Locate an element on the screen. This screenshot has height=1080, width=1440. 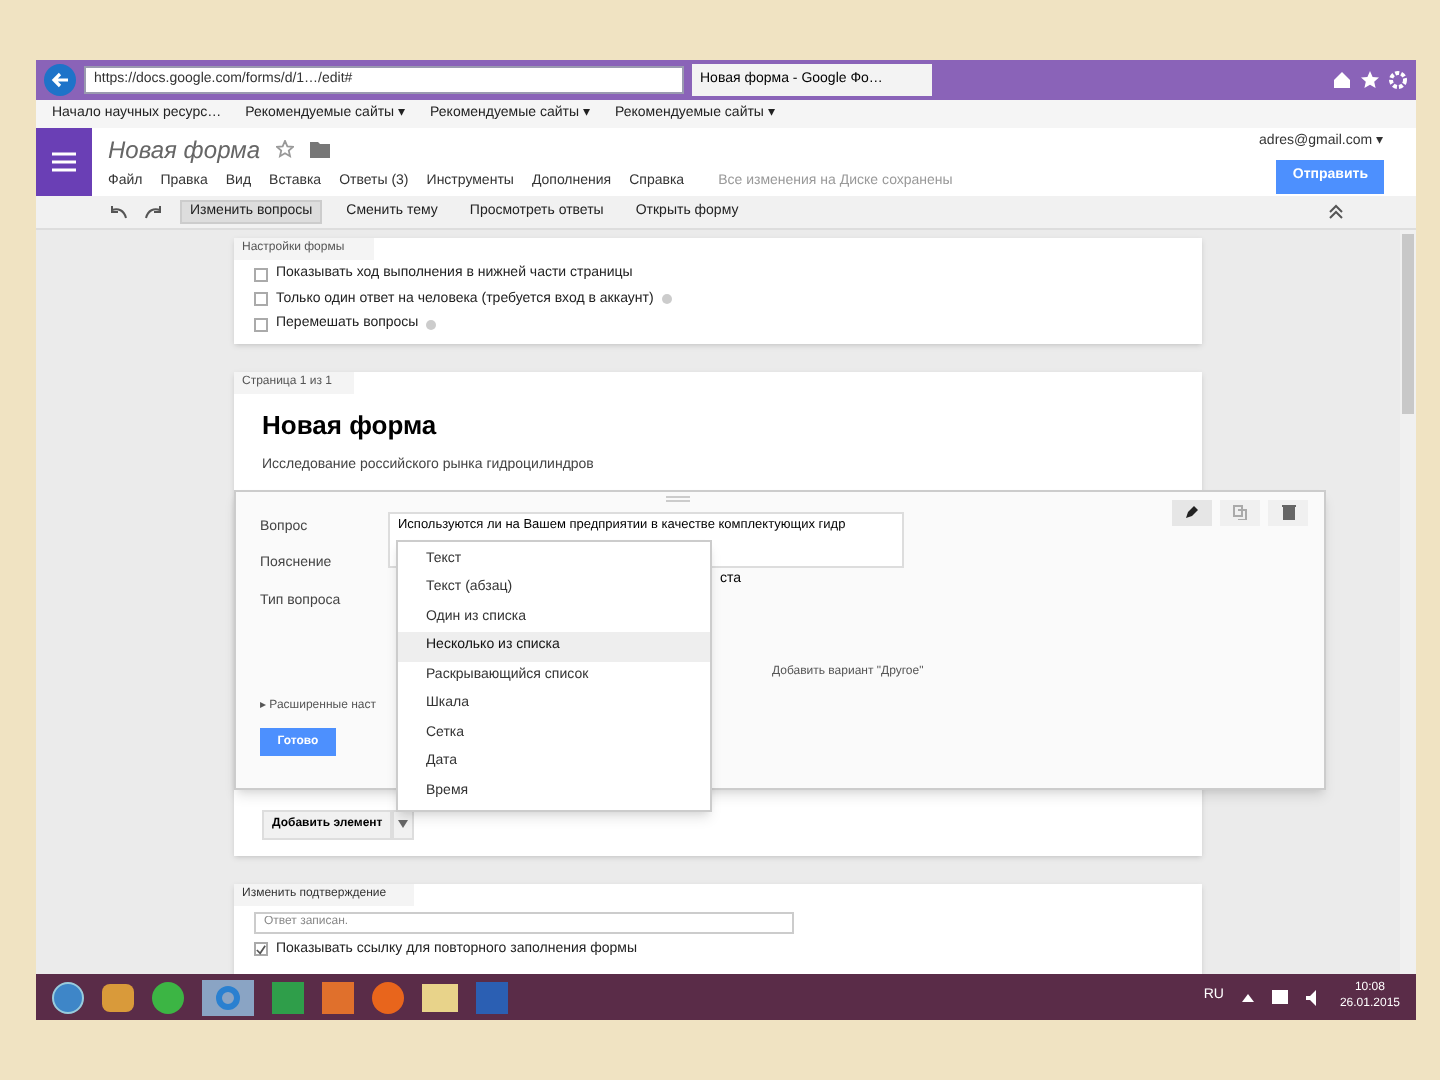
app-menu-button is located at coordinates (64, 162).